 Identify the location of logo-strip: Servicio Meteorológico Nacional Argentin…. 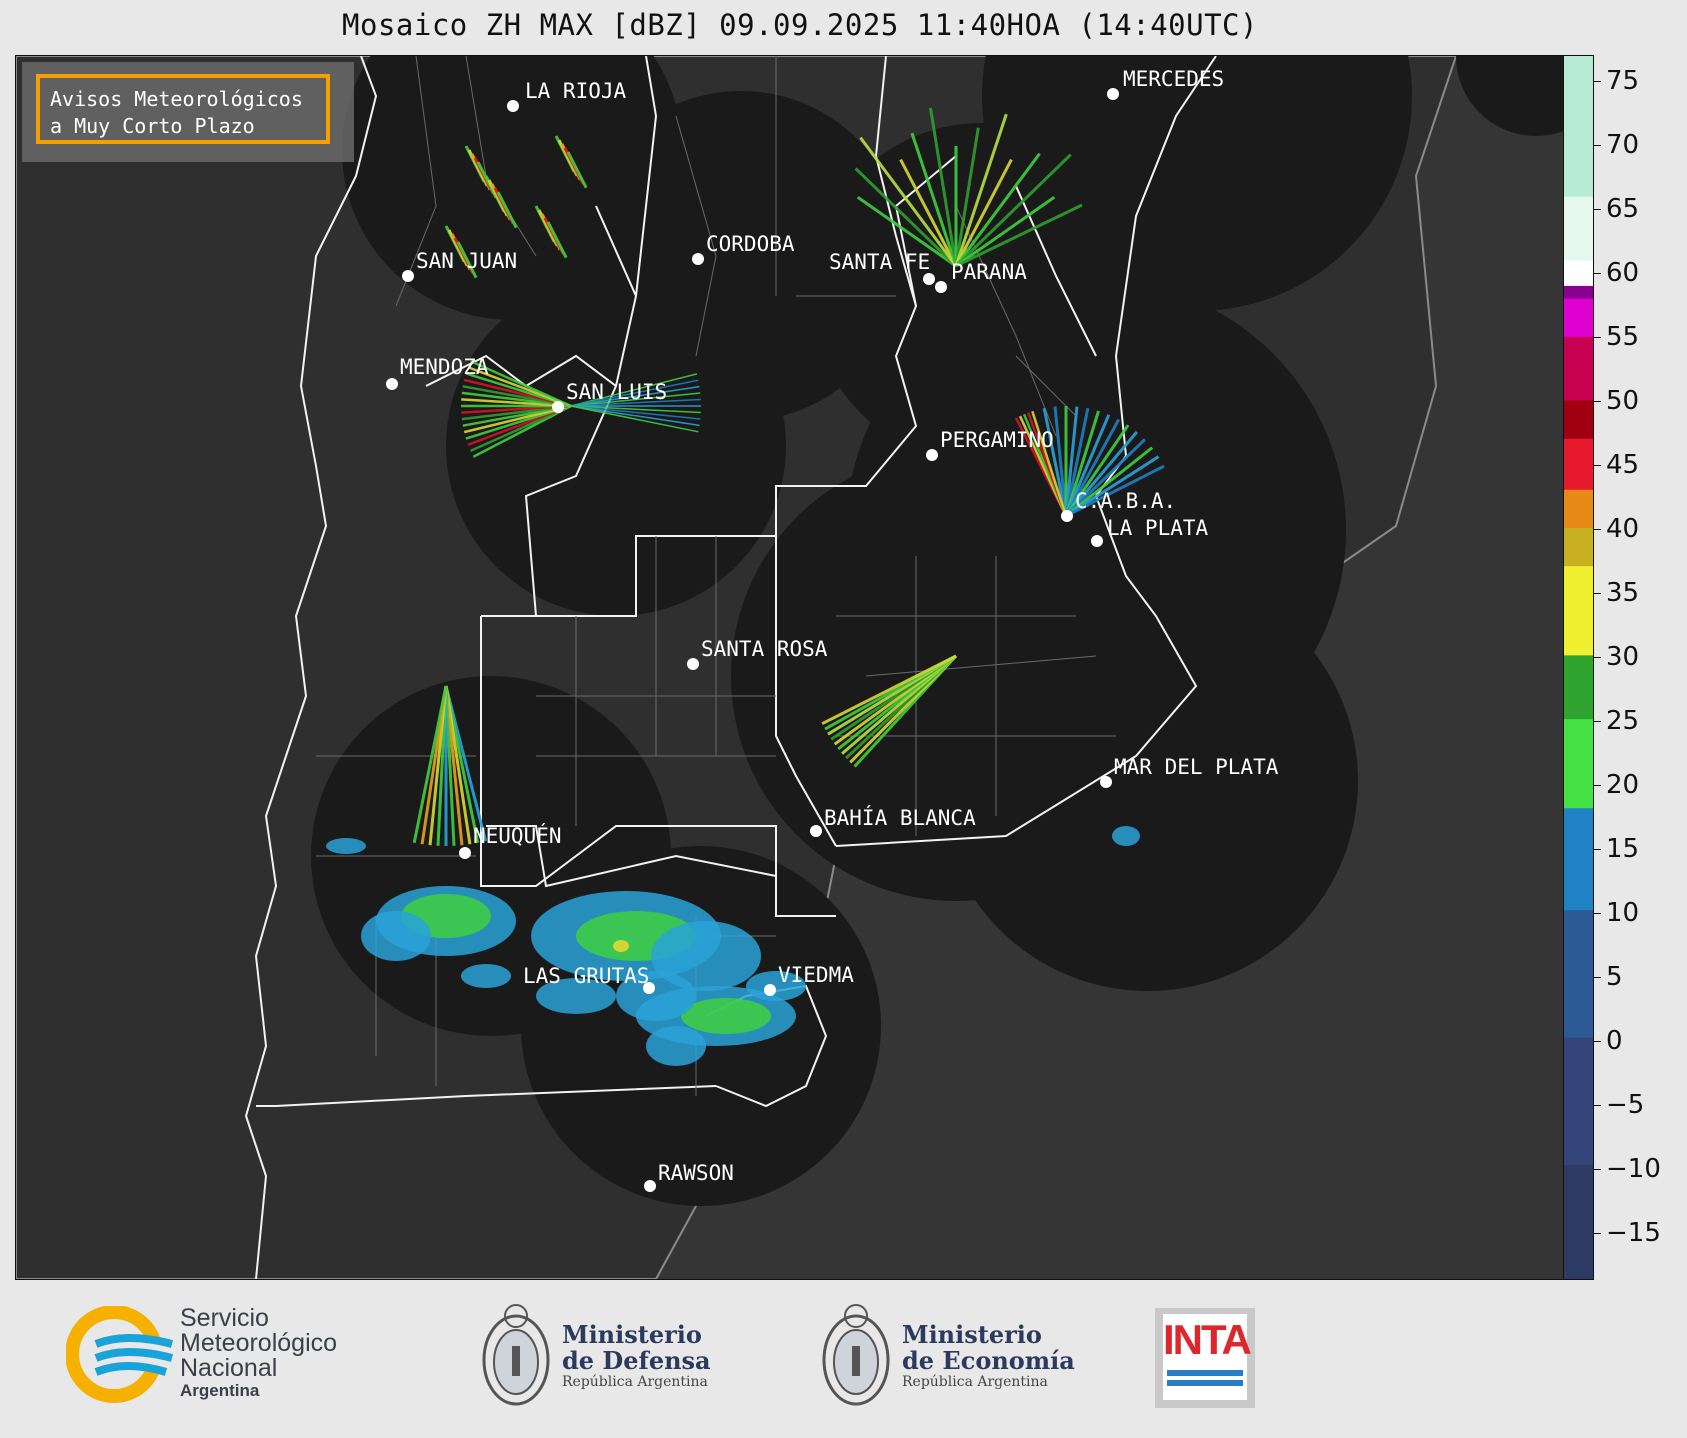
(843, 1359).